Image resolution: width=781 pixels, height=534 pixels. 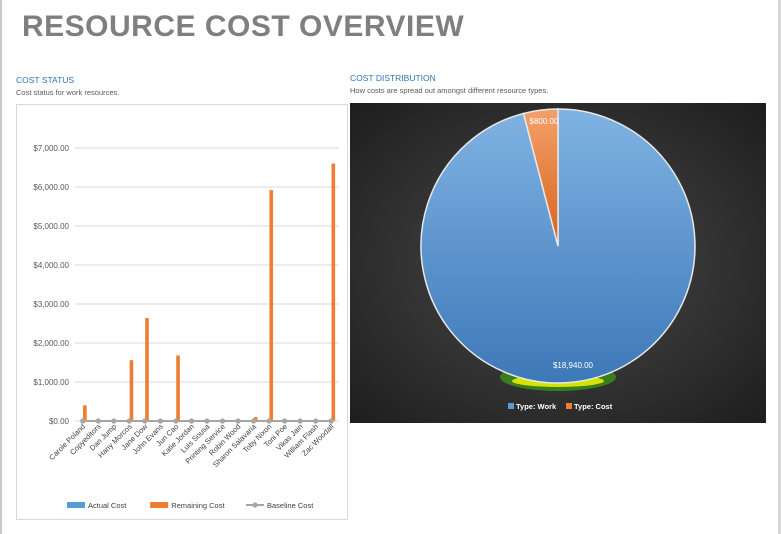 I want to click on y-tick-label: $4,000.00, so click(x=51, y=265).